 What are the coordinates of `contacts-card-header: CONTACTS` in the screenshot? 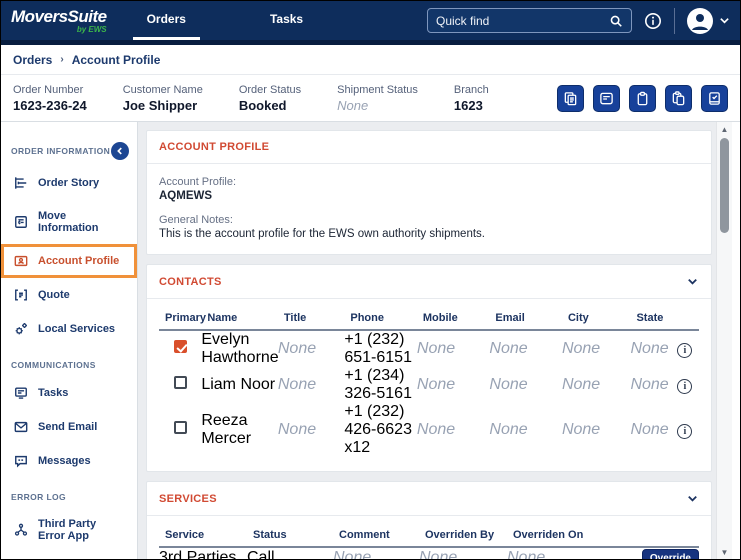 It's located at (429, 282).